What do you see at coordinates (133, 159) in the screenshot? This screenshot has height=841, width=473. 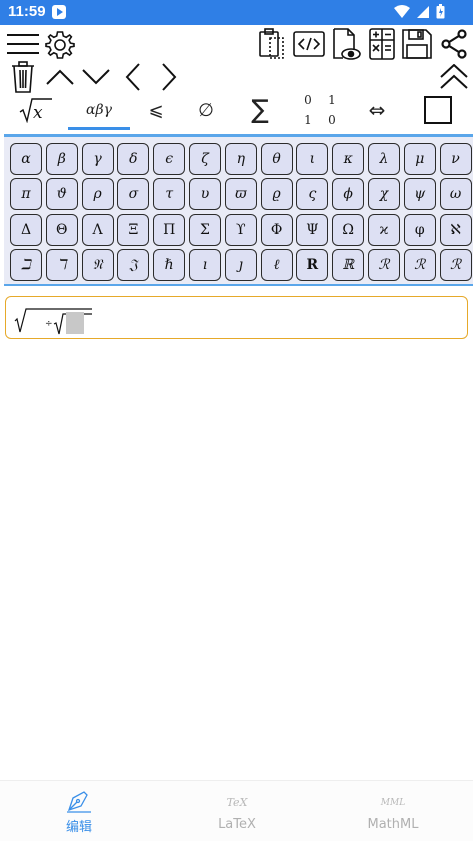 I see `symbol-key: δ` at bounding box center [133, 159].